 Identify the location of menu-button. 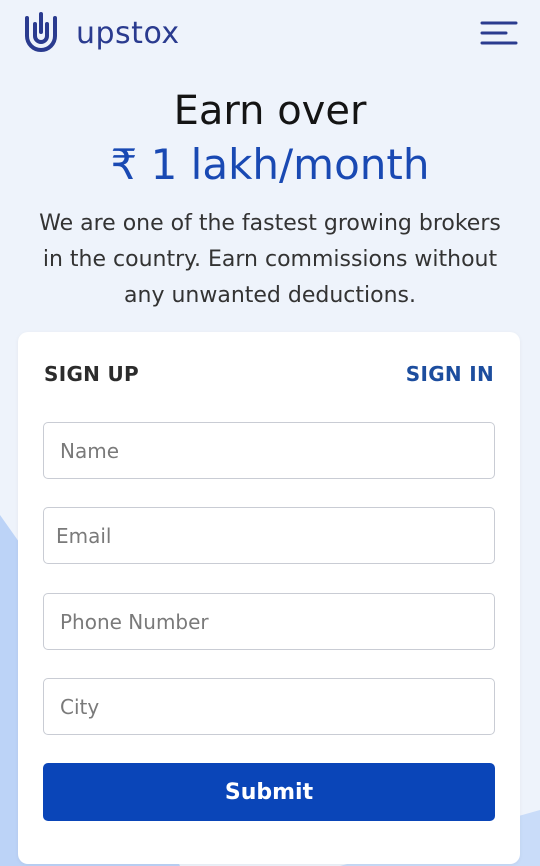
(500, 33).